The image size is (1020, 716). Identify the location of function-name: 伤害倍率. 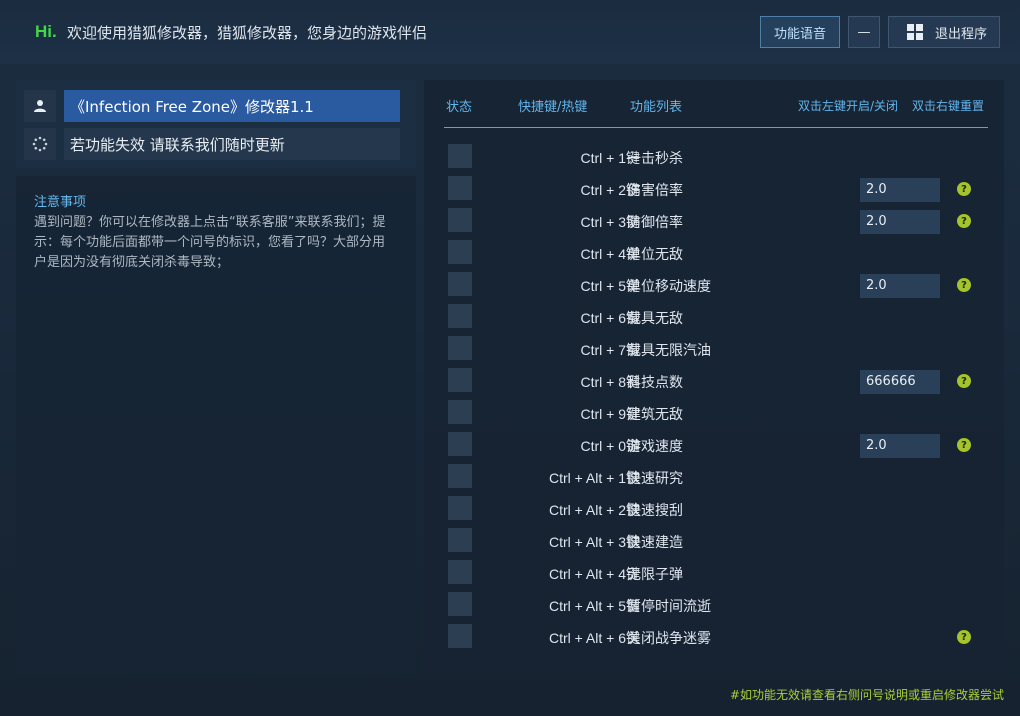
(655, 191).